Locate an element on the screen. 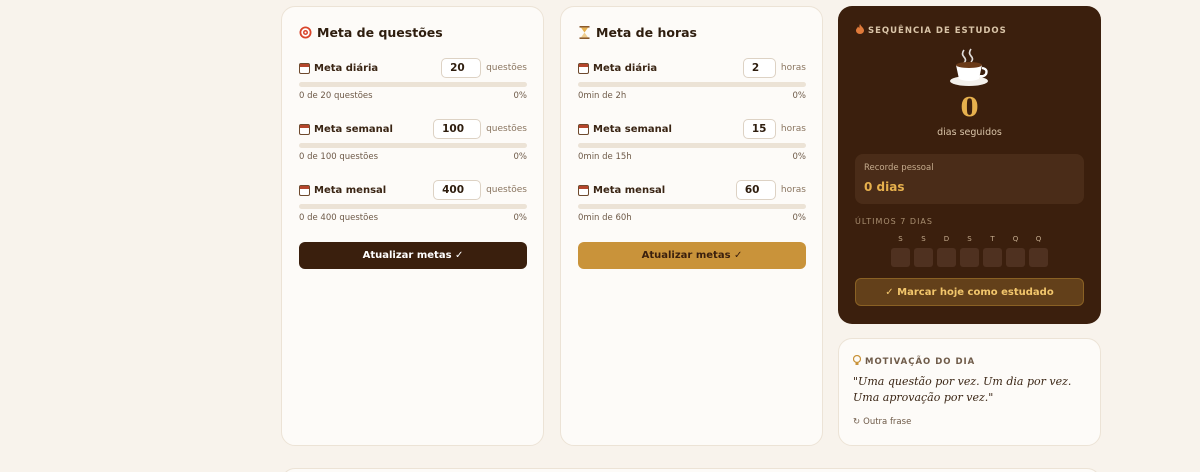 The image size is (1200, 472). update-hours-goals-button: Atualizar metas ✓ is located at coordinates (692, 255).